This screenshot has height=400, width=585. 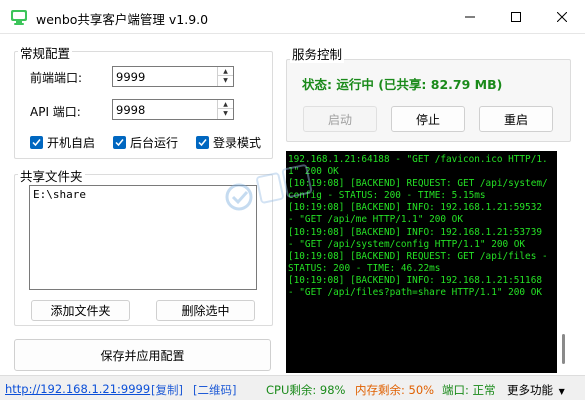 What do you see at coordinates (292, 17) in the screenshot?
I see `title-bar: wenbo共享客户端管理 v1.9.0` at bounding box center [292, 17].